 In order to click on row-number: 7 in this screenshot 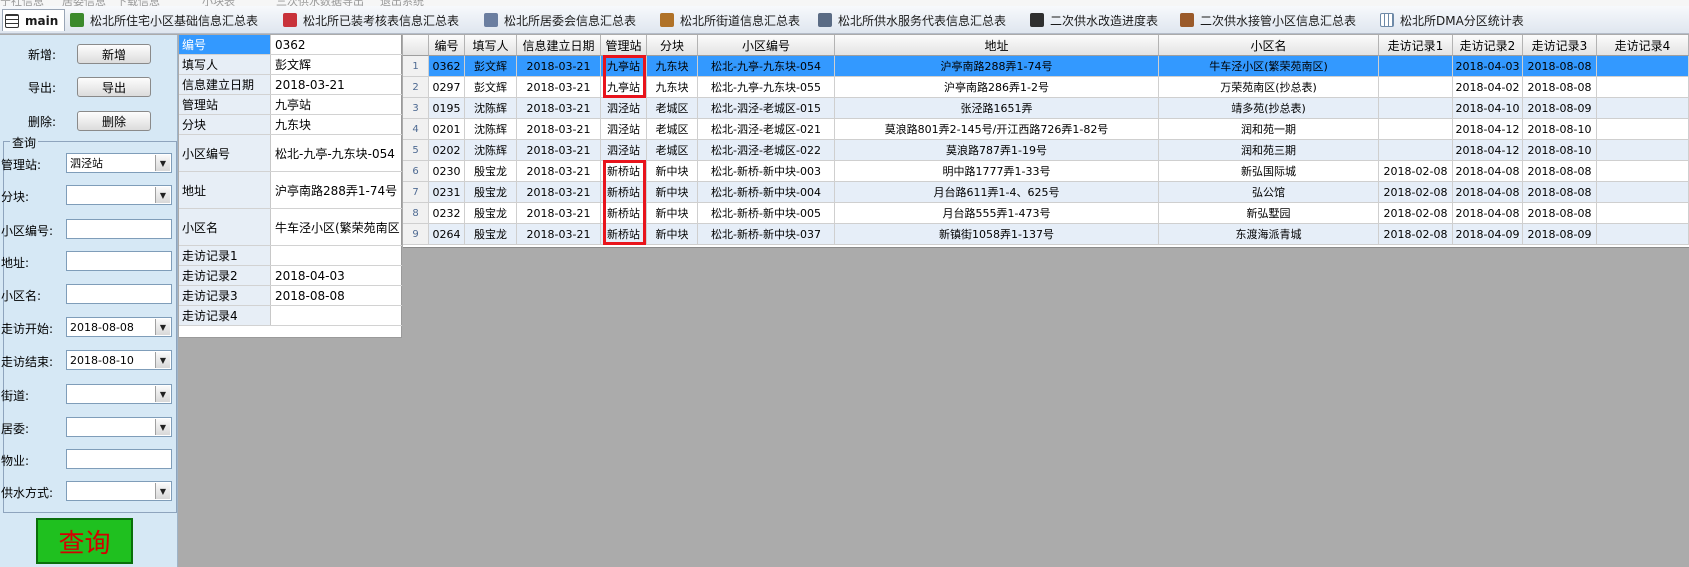, I will do `click(416, 192)`.